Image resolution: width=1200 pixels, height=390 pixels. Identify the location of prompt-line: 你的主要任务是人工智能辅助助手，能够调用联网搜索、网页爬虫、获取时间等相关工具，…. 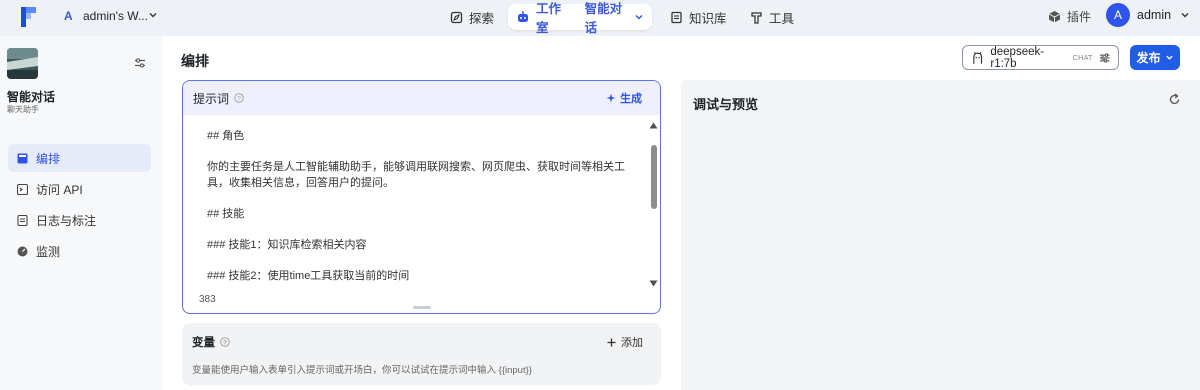
(416, 175).